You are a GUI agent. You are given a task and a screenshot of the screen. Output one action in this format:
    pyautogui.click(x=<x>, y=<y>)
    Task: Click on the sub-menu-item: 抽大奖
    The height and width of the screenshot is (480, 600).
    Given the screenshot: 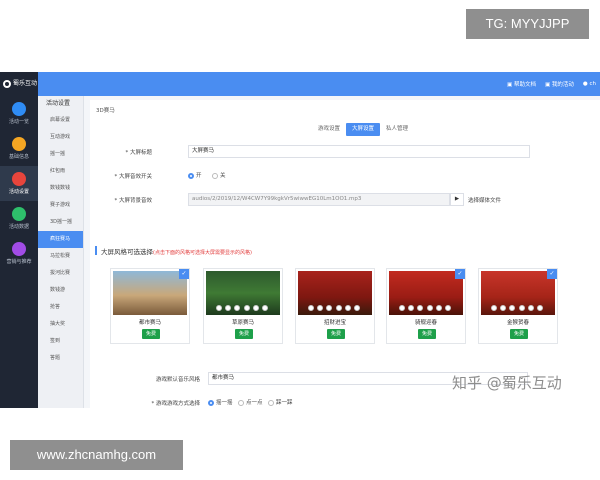 What is the action you would take?
    pyautogui.click(x=60, y=324)
    